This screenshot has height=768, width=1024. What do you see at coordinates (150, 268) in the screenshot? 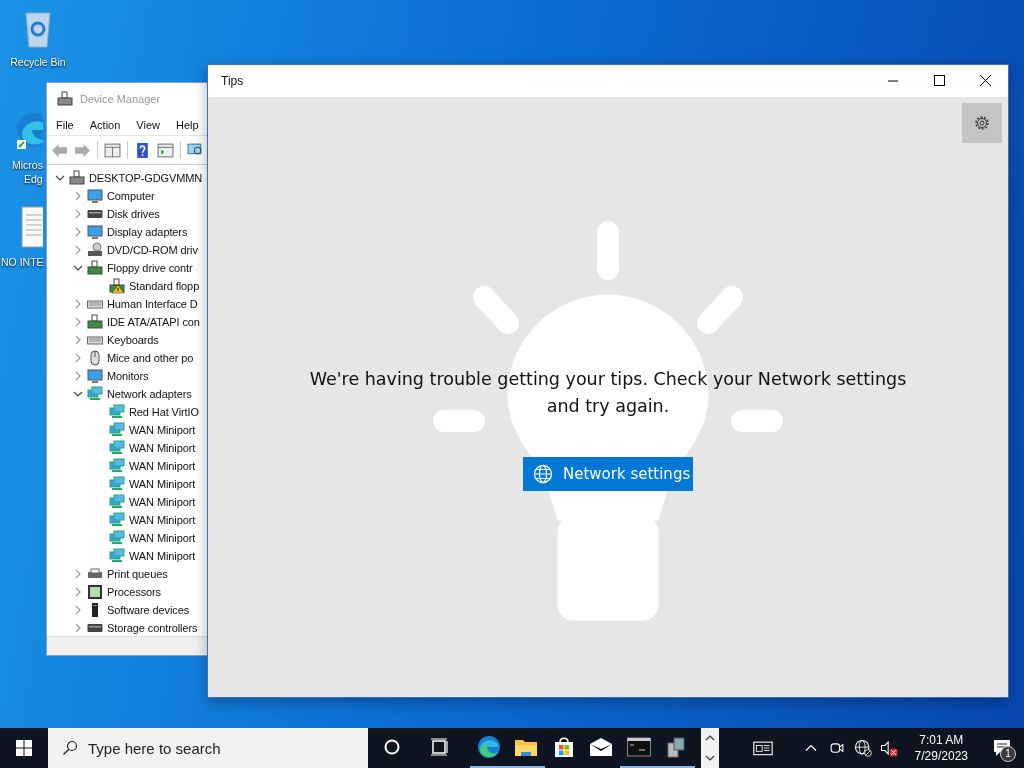
I see `tree-item: Floppy drive contr` at bounding box center [150, 268].